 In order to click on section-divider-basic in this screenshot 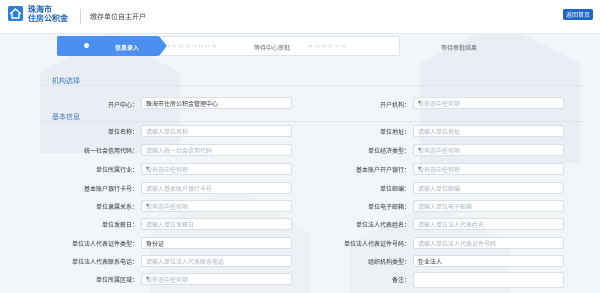, I will do `click(312, 121)`.